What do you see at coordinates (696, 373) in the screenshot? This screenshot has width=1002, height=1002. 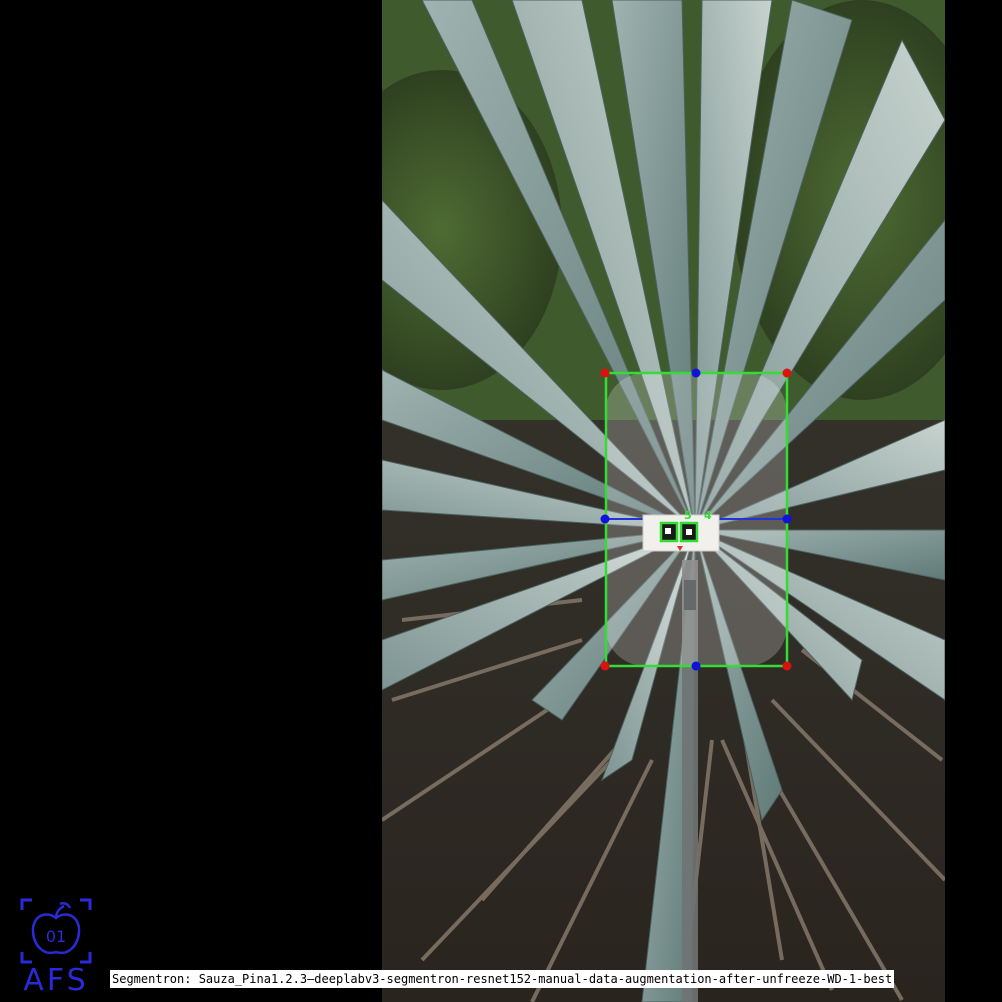 I see `mid-point-top` at bounding box center [696, 373].